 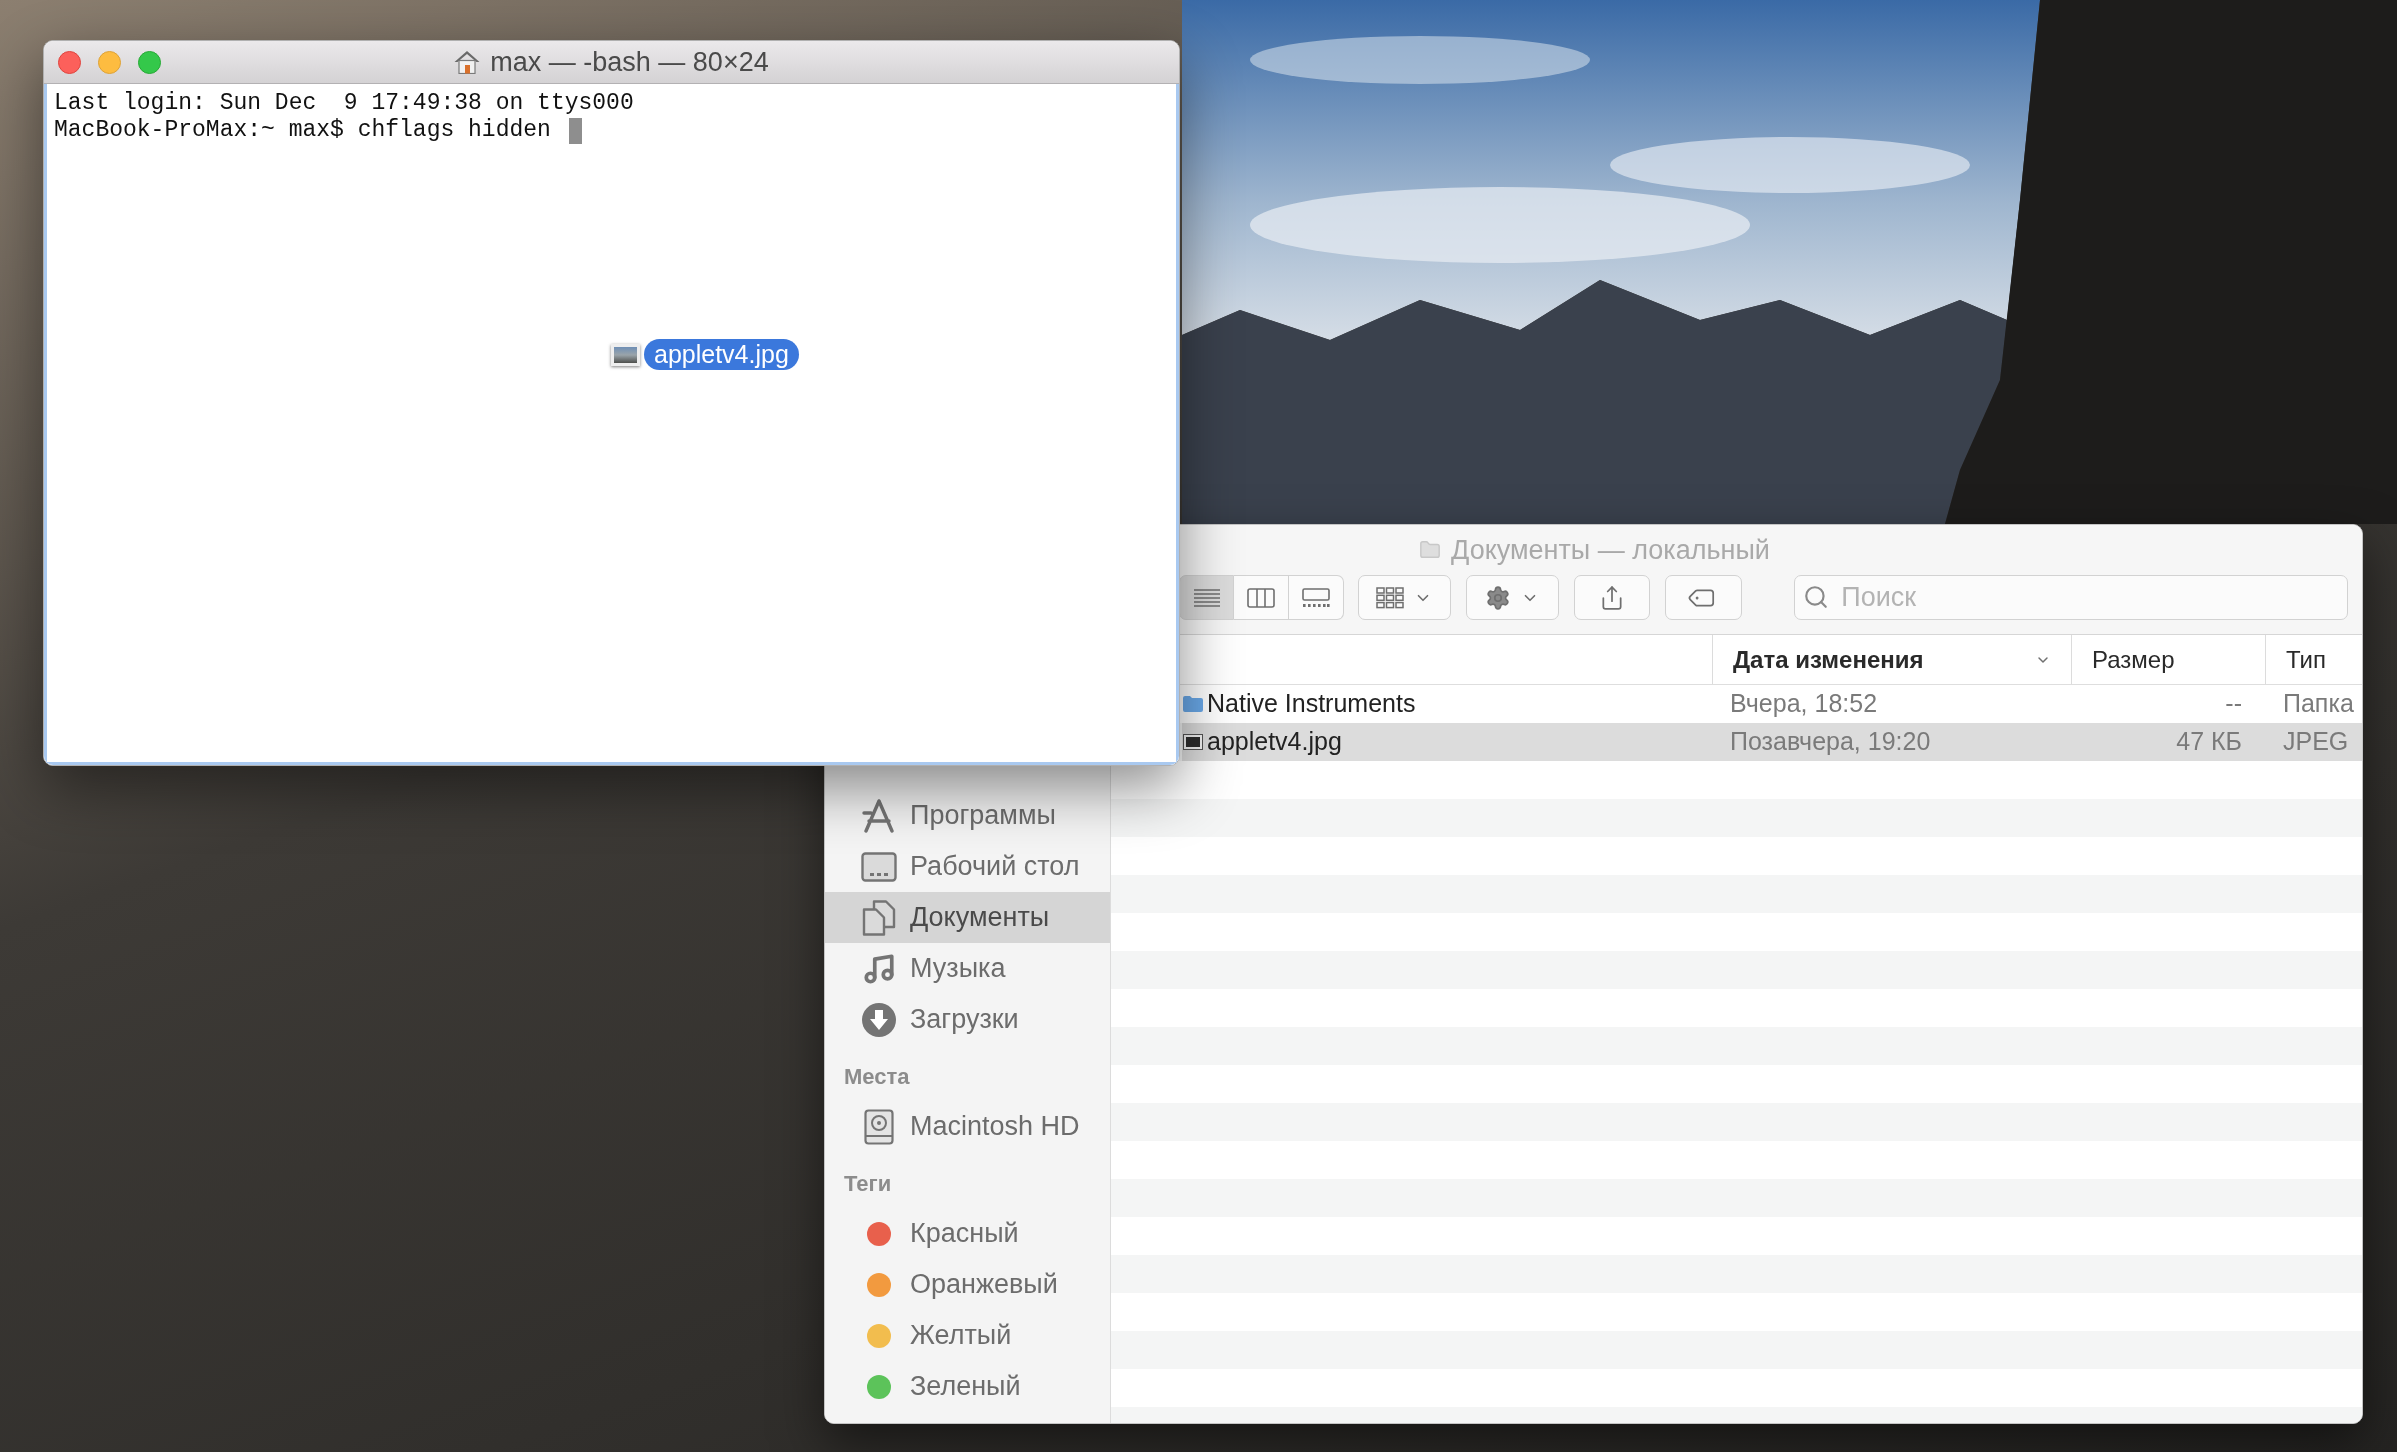 I want to click on column-view-button, so click(x=1261, y=597).